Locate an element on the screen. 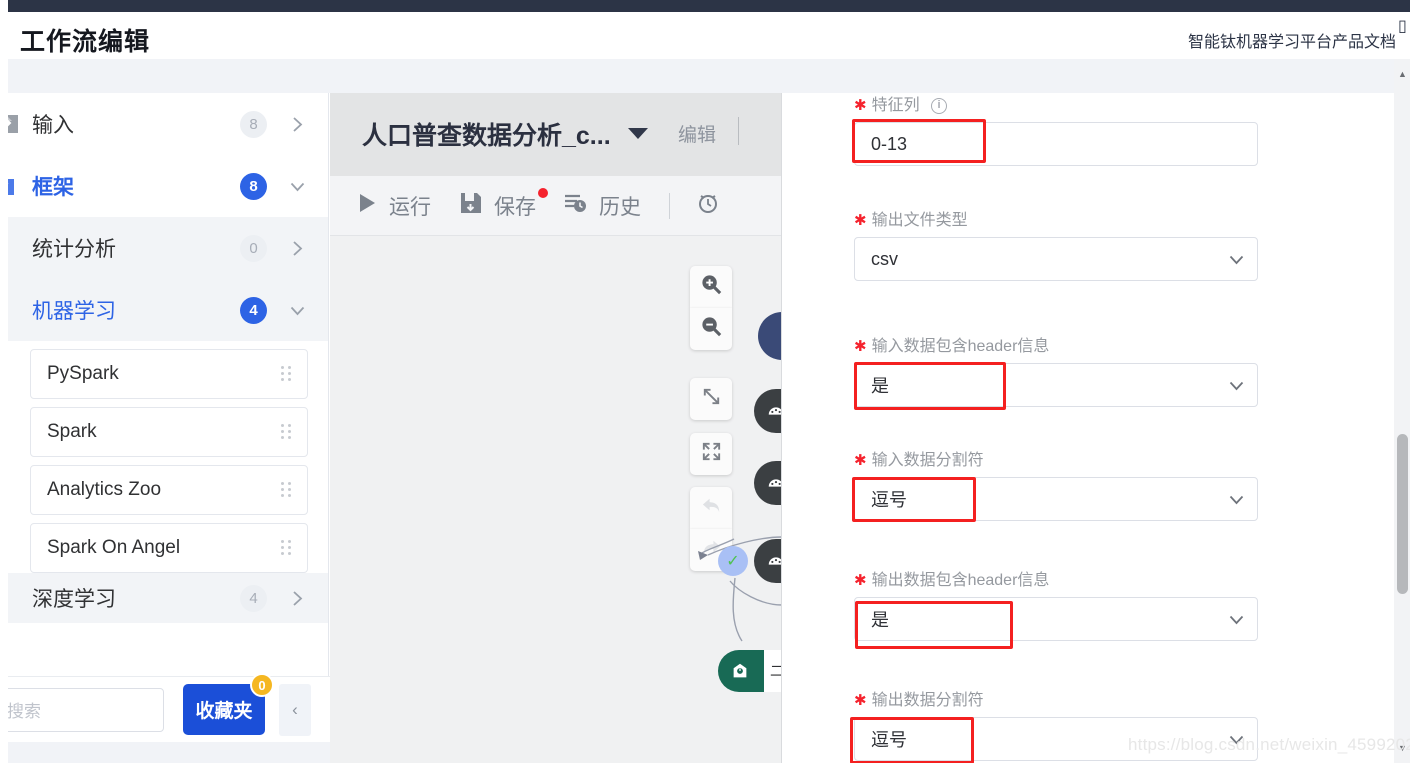 Image resolution: width=1410 pixels, height=764 pixels. sidebar-bottom-strip is located at coordinates (165, 753).